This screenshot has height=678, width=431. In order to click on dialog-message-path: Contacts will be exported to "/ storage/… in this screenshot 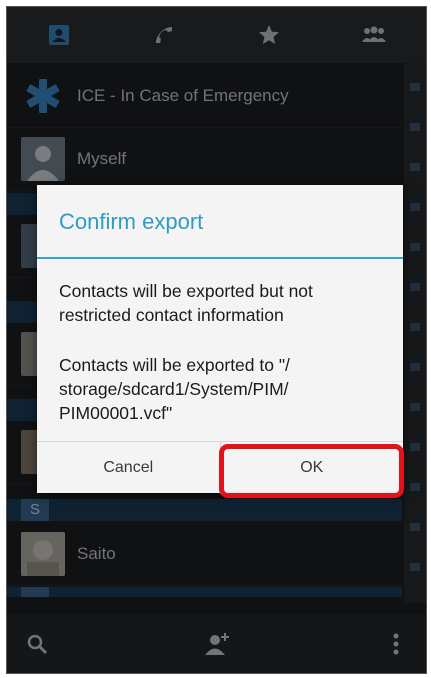, I will do `click(174, 389)`.